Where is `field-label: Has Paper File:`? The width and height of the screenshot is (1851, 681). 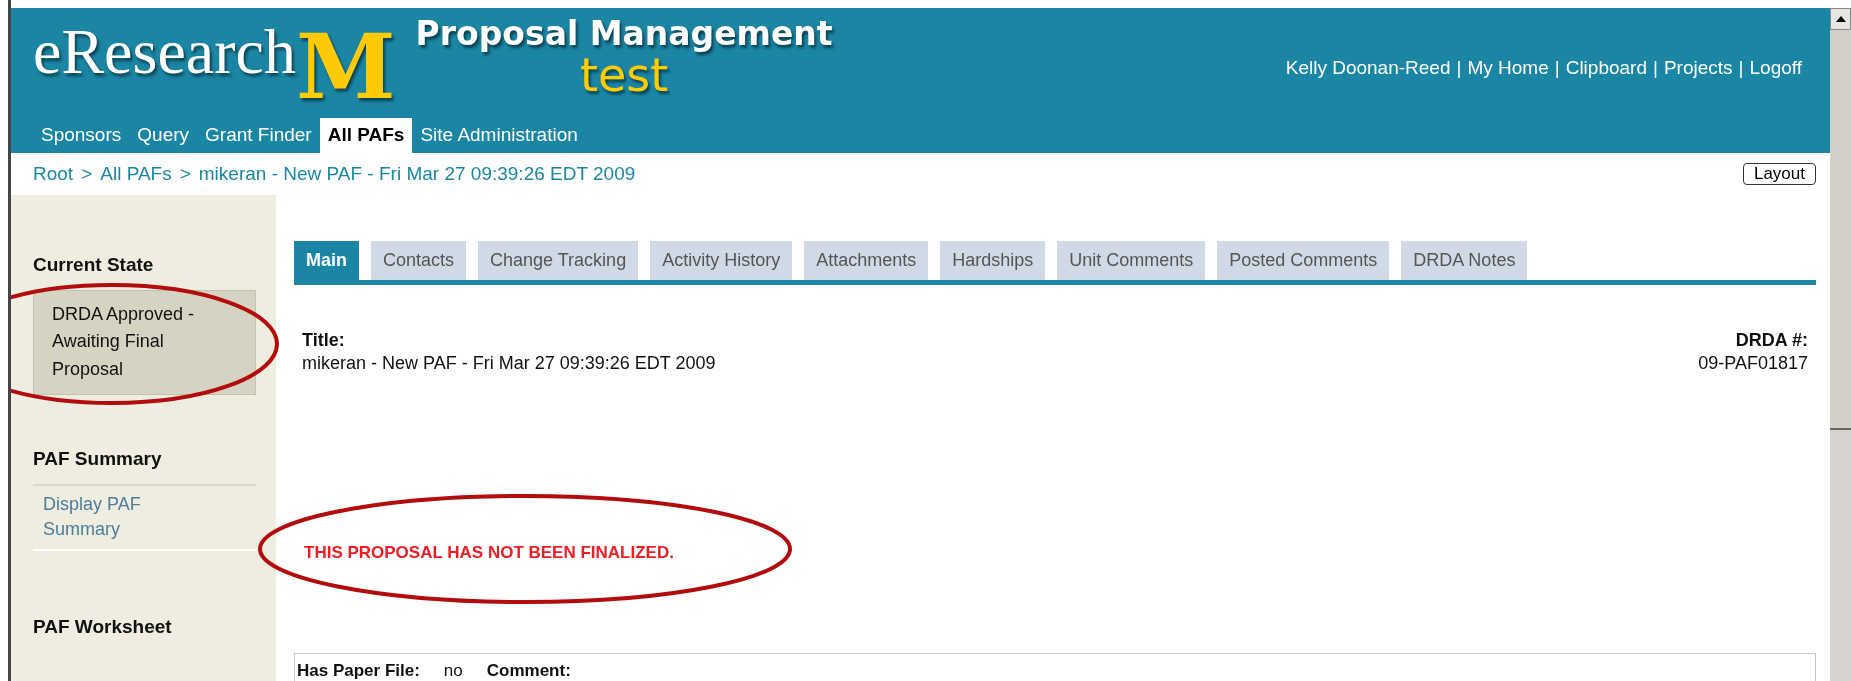 field-label: Has Paper File: is located at coordinates (358, 670).